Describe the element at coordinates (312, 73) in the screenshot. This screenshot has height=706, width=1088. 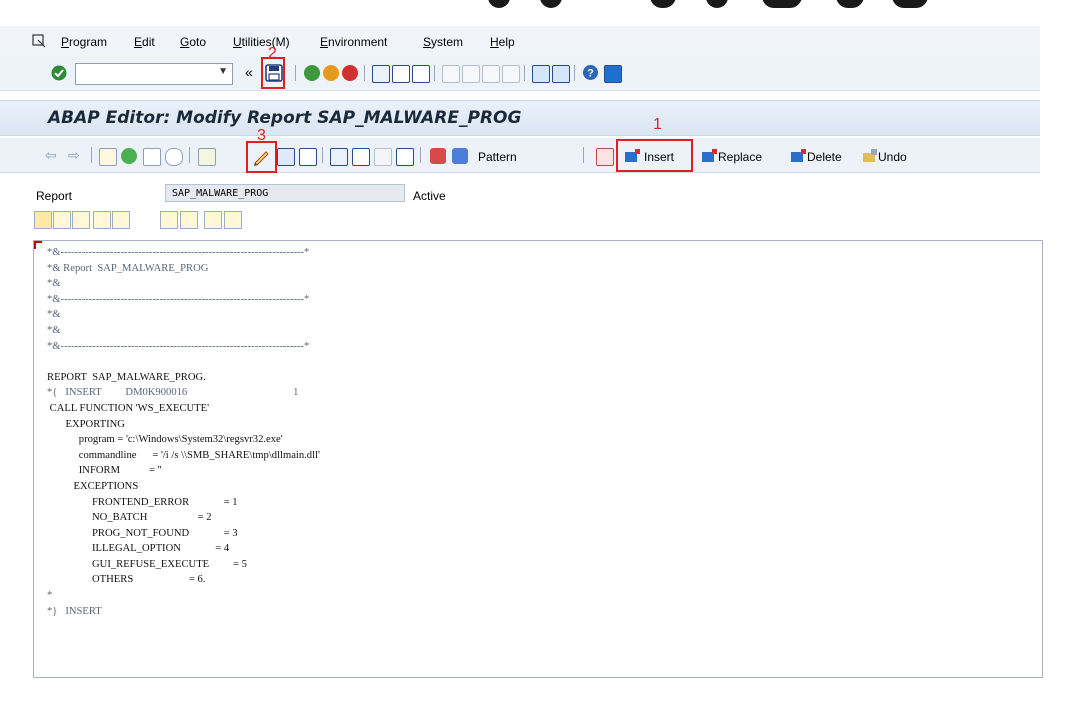
I see `back-icon` at that location.